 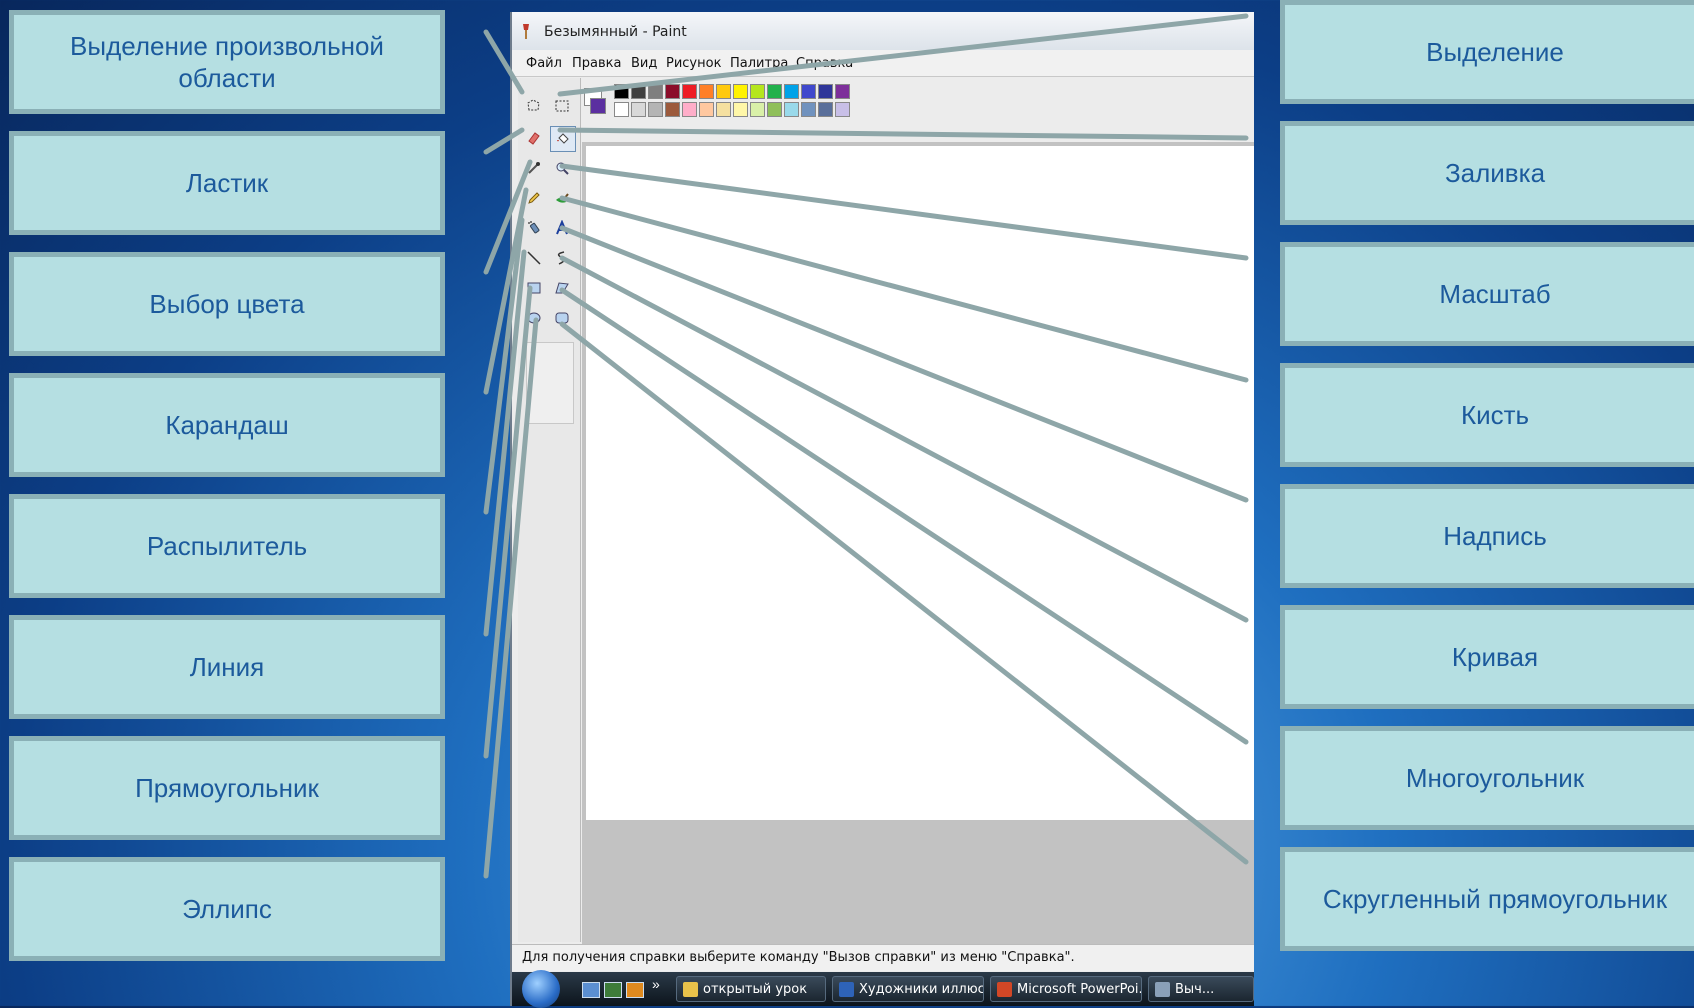 What do you see at coordinates (1495, 293) in the screenshot?
I see `label-text: Масштаб` at bounding box center [1495, 293].